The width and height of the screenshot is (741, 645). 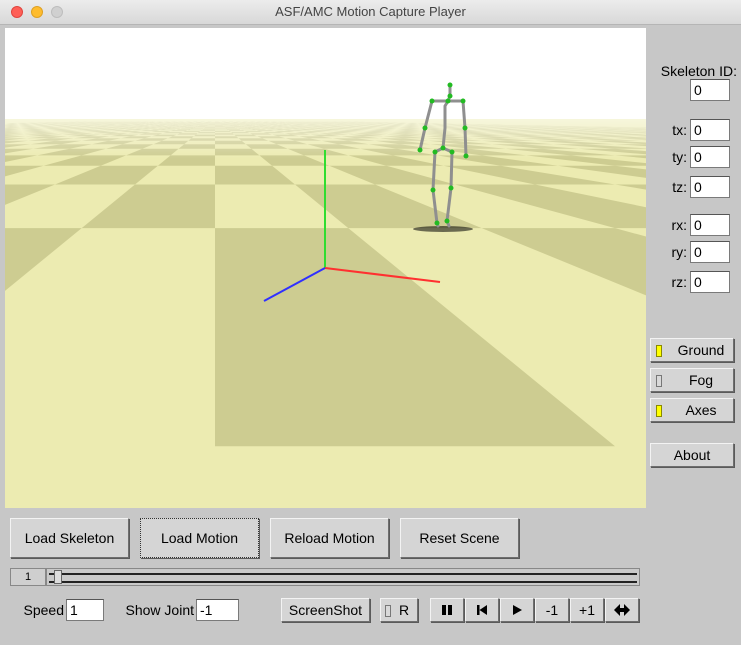 I want to click on axes-toggle-label: Axes, so click(x=701, y=410).